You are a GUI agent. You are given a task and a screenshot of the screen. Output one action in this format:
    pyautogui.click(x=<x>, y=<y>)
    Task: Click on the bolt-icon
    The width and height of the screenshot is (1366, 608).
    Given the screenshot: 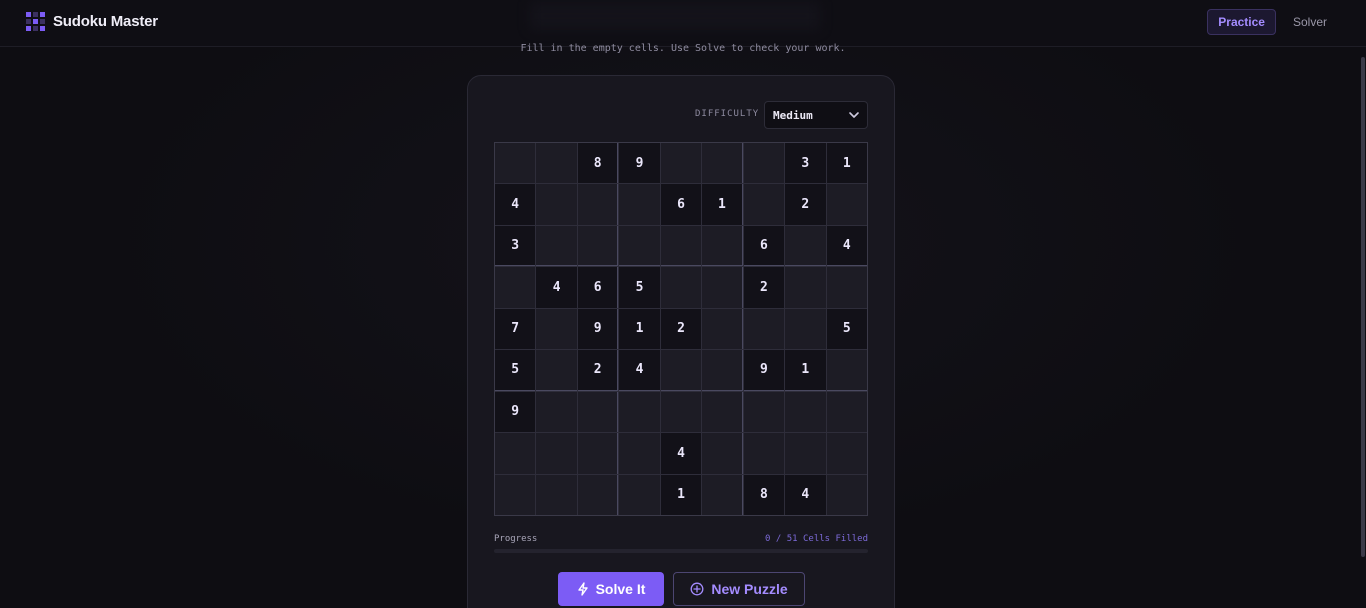 What is the action you would take?
    pyautogui.click(x=582, y=589)
    